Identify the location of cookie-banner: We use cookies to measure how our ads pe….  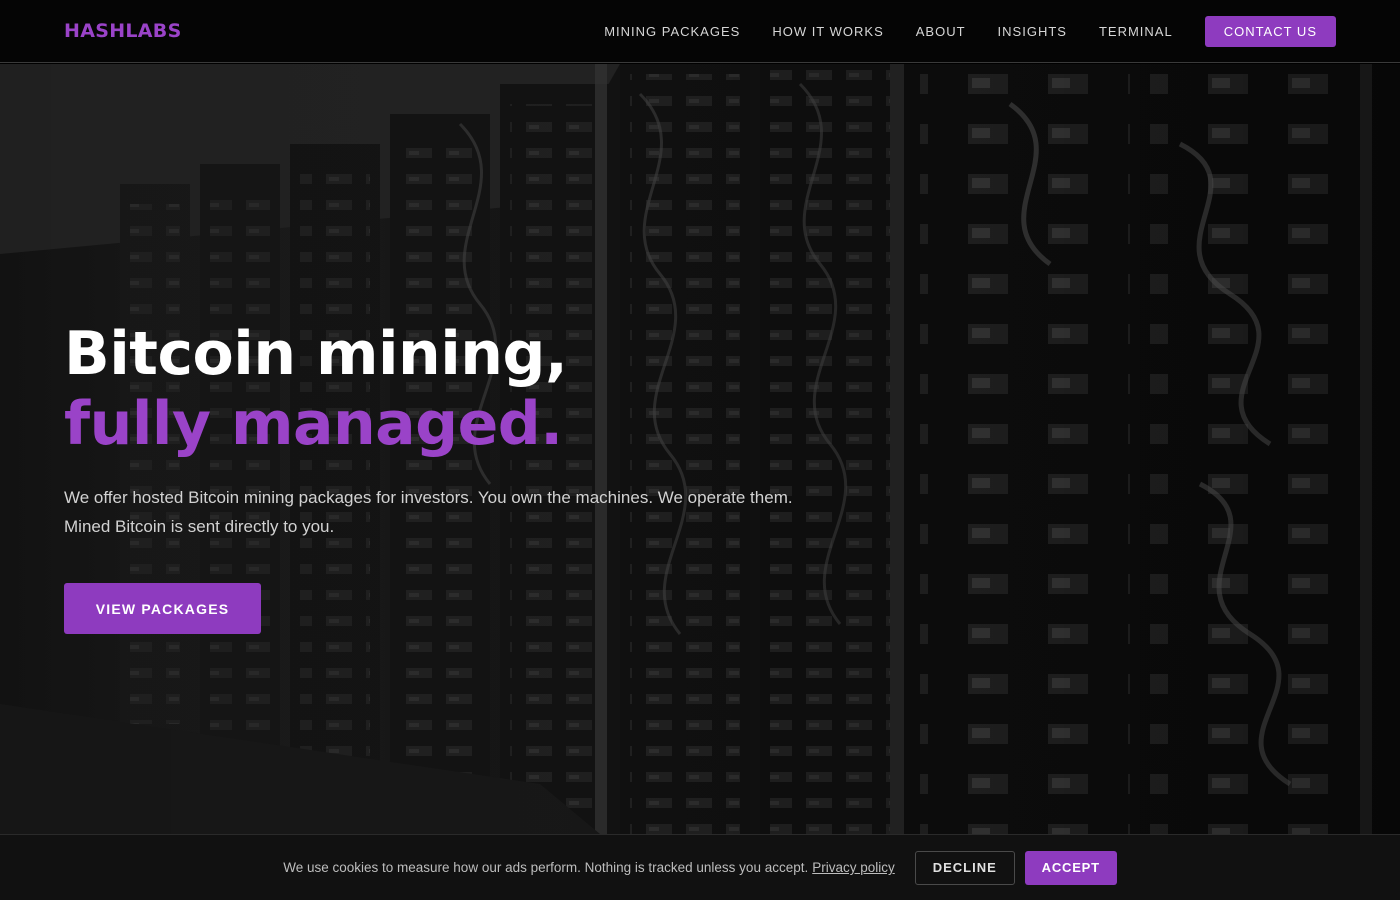
(700, 867).